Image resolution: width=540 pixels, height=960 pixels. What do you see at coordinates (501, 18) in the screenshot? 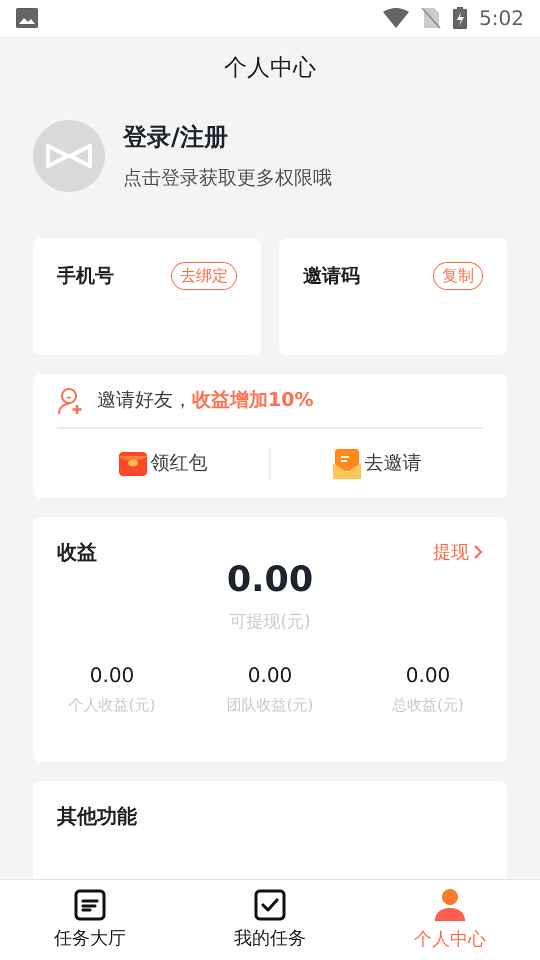
I see `status-time: 5:02` at bounding box center [501, 18].